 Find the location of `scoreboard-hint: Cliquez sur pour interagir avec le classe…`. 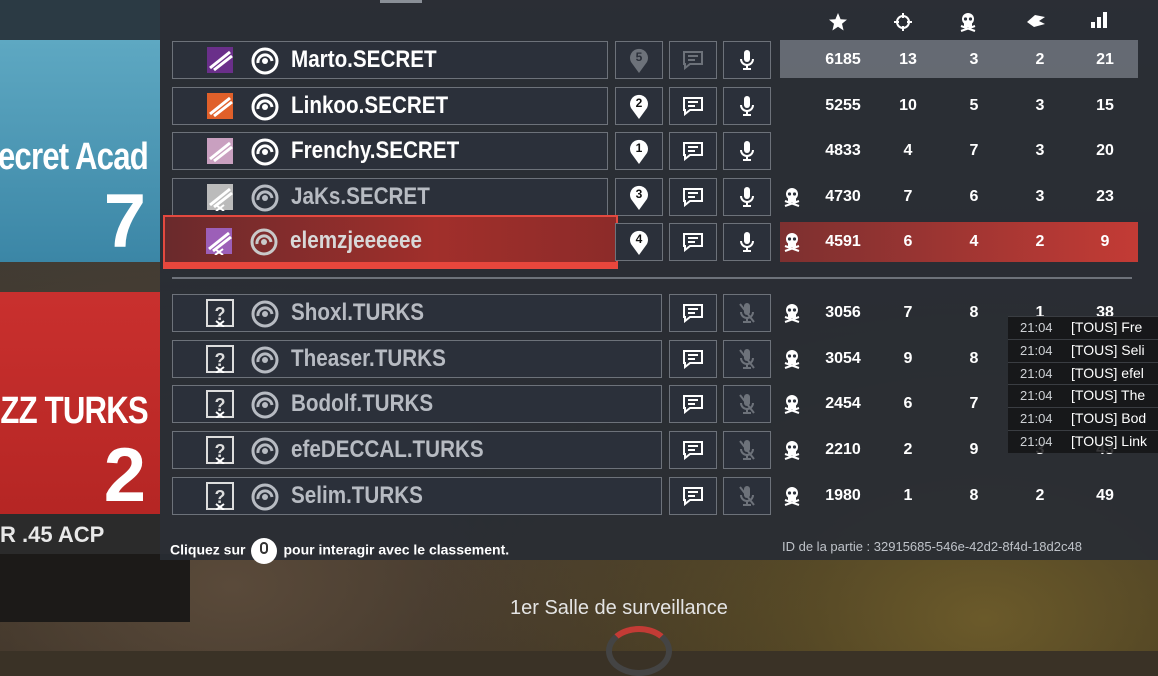

scoreboard-hint: Cliquez sur pour interagir avec le classe… is located at coordinates (339, 551).